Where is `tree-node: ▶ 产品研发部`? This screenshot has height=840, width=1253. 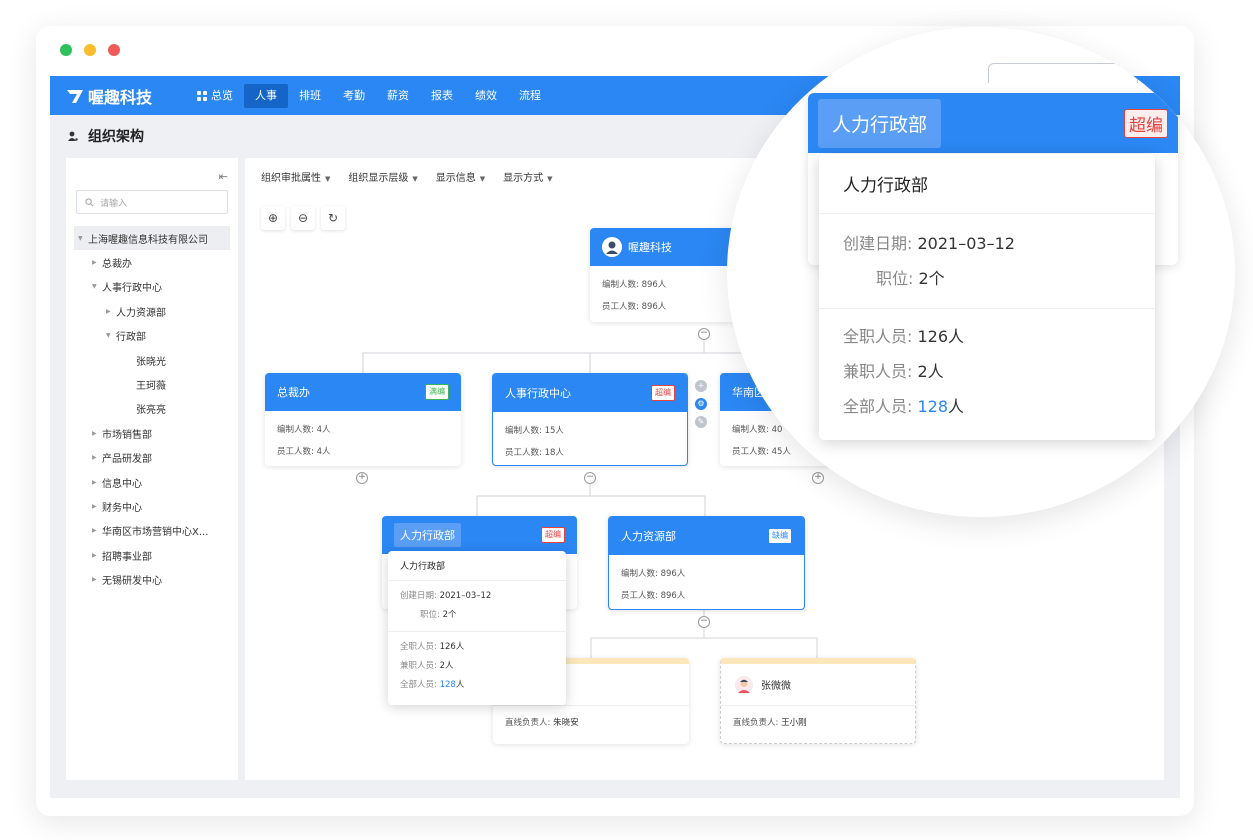 tree-node: ▶ 产品研发部 is located at coordinates (152, 458).